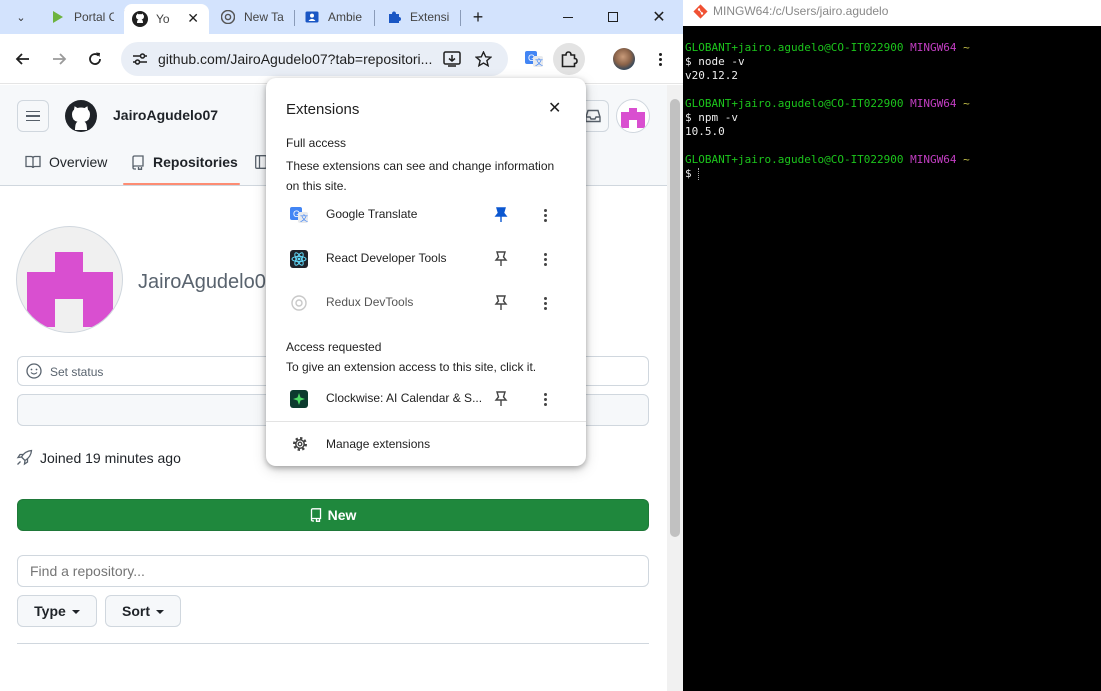  I want to click on page-scrollbar, so click(675, 388).